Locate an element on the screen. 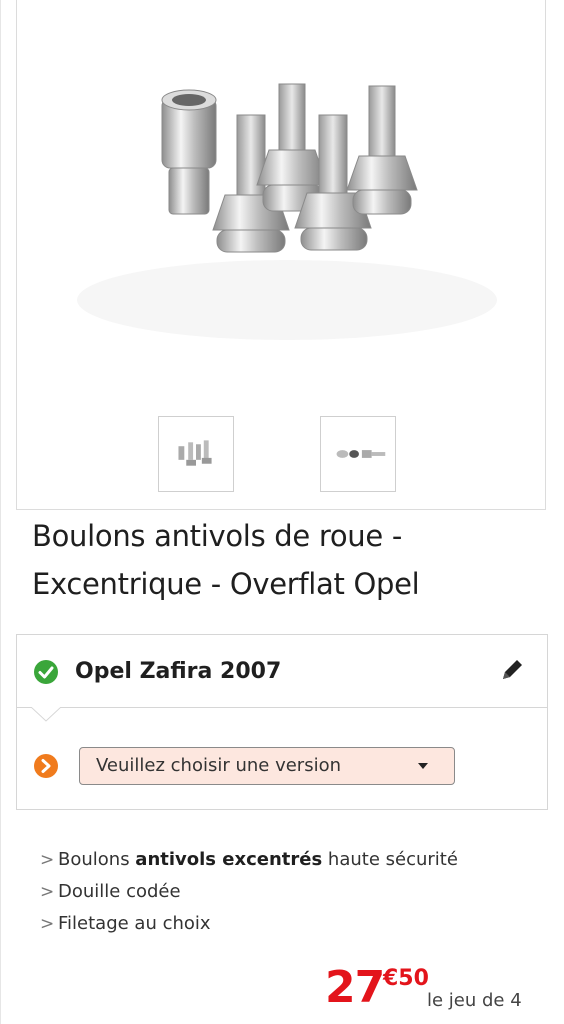  product-title-line-2: Excentrique - Overflat Opel is located at coordinates (226, 584).